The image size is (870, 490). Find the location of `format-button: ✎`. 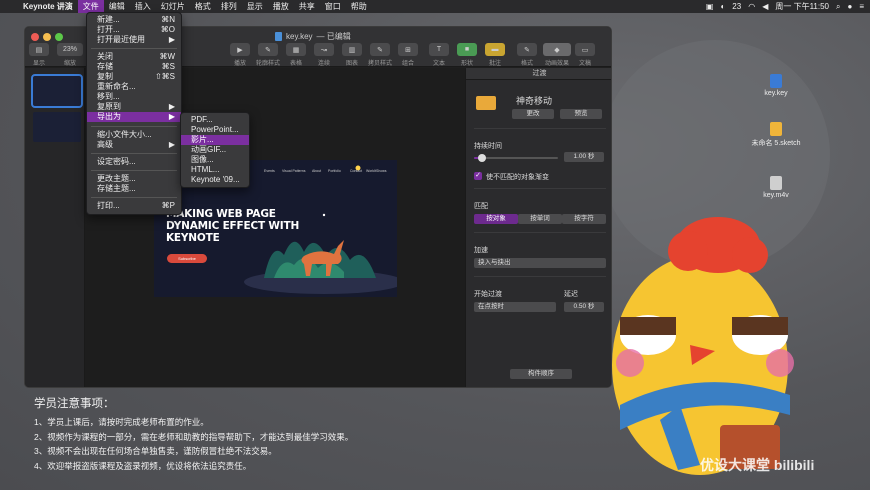

format-button: ✎ is located at coordinates (527, 49).